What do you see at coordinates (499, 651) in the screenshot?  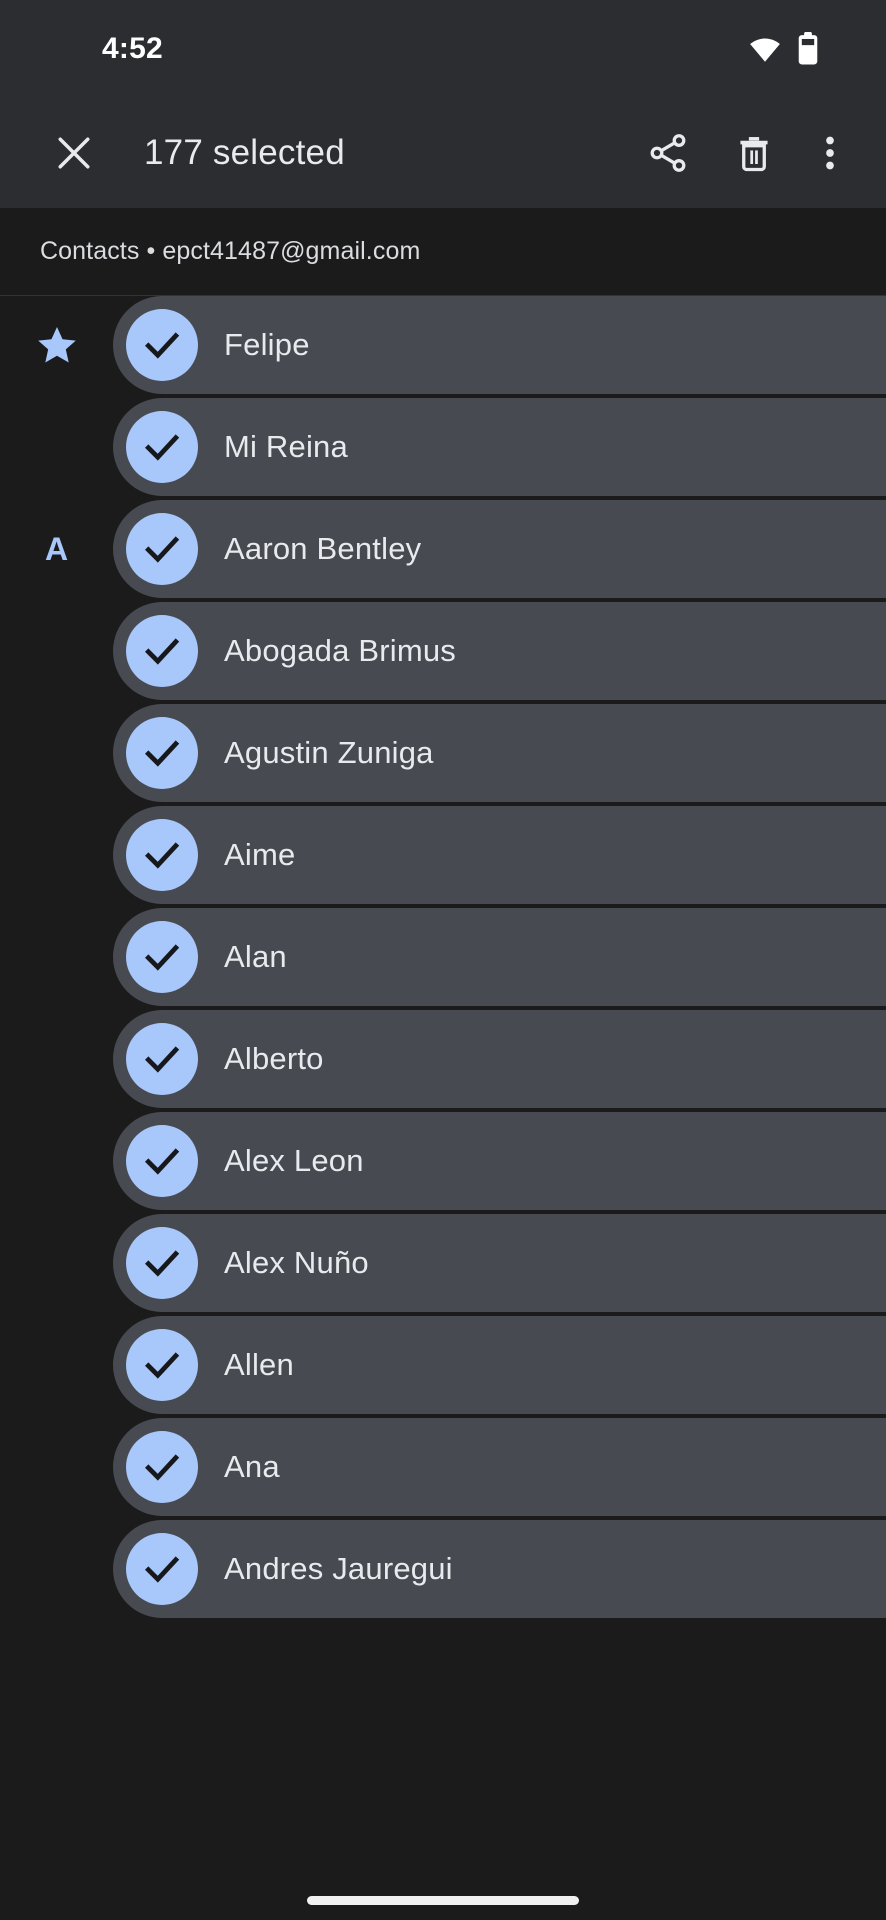 I see `contact-row-pill: Abogada Brimus` at bounding box center [499, 651].